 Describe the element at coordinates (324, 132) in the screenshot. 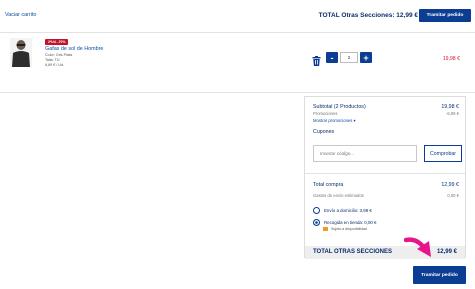

I see `coupons-title: Cupones` at that location.